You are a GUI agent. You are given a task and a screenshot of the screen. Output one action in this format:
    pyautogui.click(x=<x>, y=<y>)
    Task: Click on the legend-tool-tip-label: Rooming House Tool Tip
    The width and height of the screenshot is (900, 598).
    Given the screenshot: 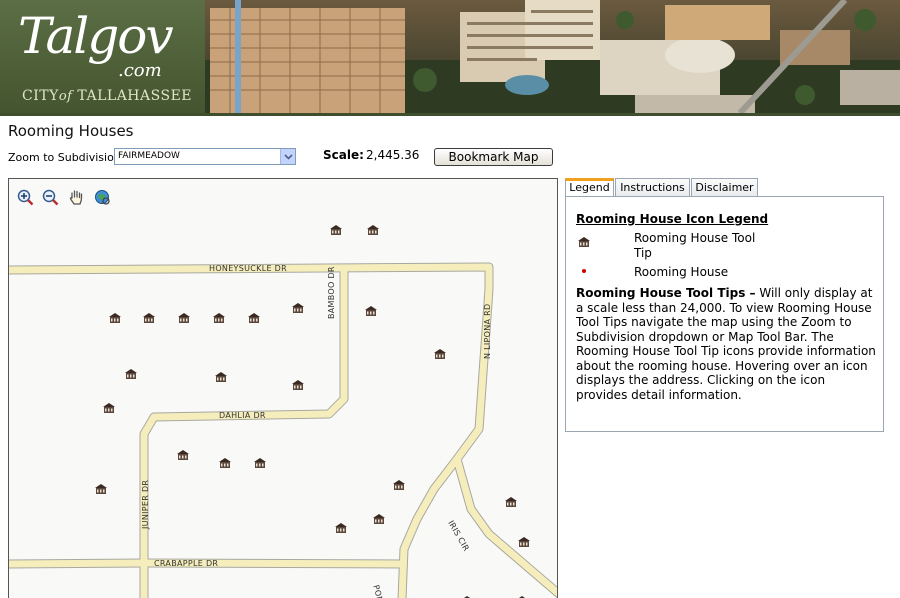 What is the action you would take?
    pyautogui.click(x=695, y=245)
    